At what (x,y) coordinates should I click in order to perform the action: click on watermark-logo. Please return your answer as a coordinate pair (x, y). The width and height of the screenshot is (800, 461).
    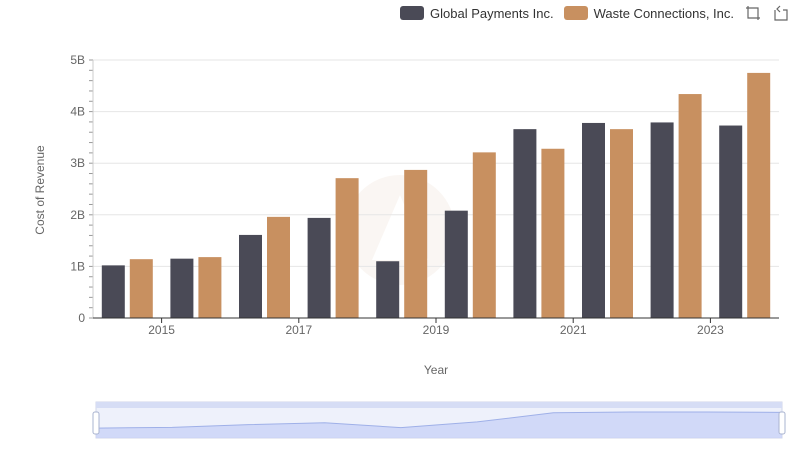
    Looking at the image, I should click on (400, 230).